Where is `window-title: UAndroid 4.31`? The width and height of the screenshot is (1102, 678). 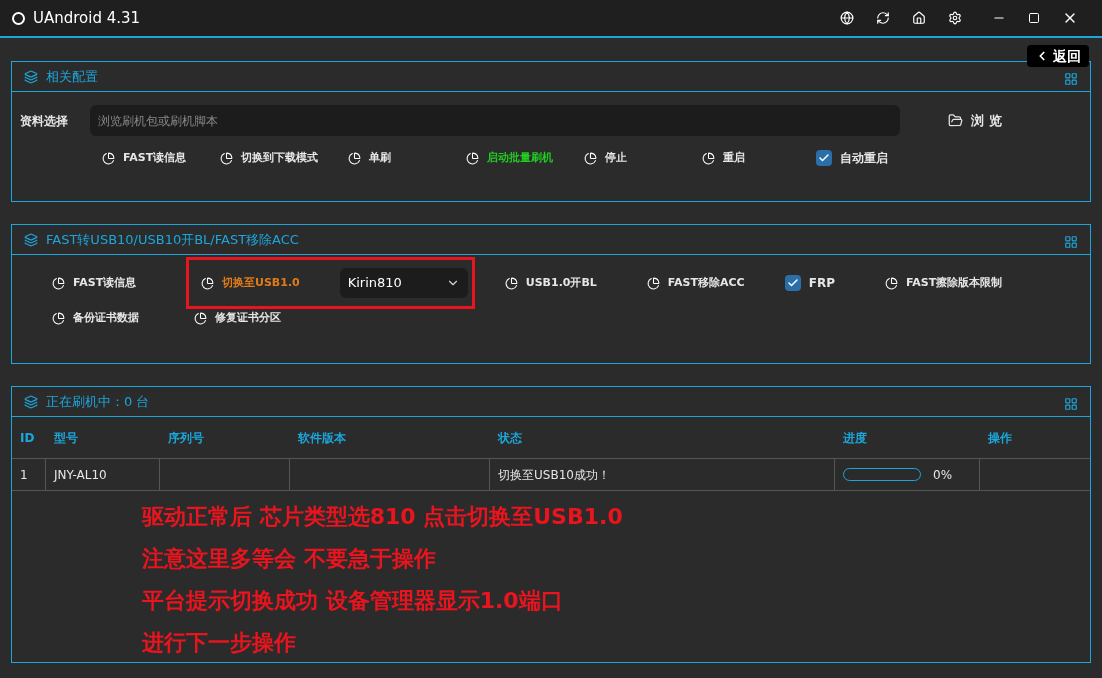
window-title: UAndroid 4.31 is located at coordinates (87, 18).